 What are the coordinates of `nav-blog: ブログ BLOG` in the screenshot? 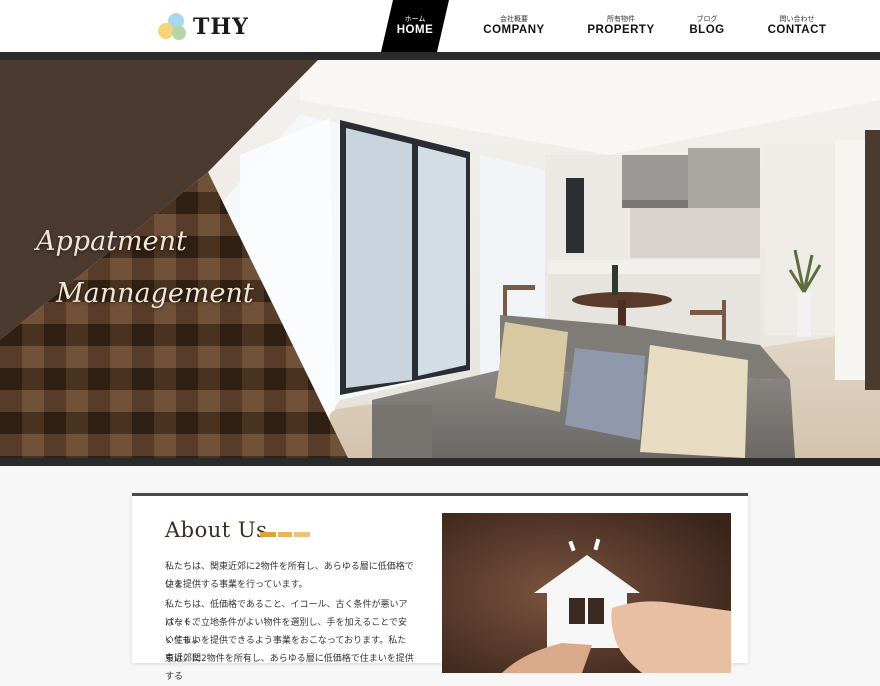 It's located at (707, 26).